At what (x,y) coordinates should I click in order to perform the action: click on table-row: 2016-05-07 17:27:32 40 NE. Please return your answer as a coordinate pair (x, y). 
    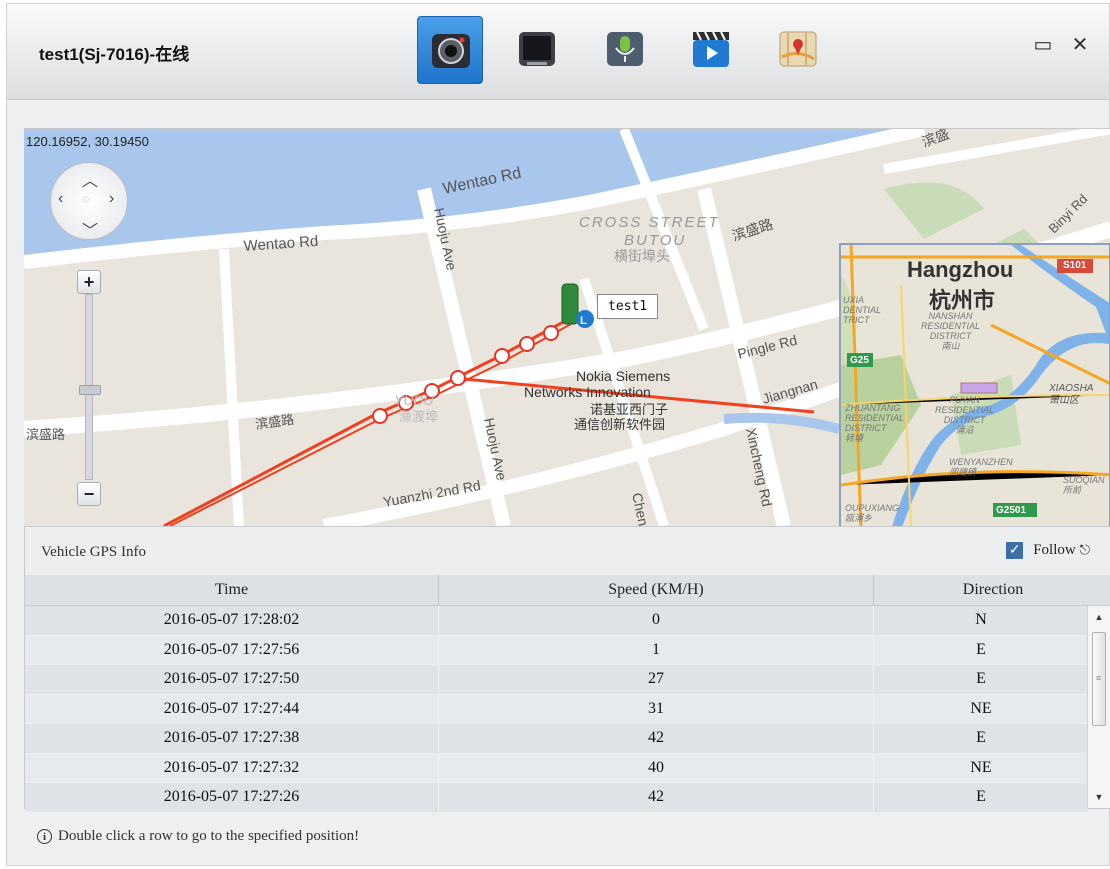
    Looking at the image, I should click on (556, 768).